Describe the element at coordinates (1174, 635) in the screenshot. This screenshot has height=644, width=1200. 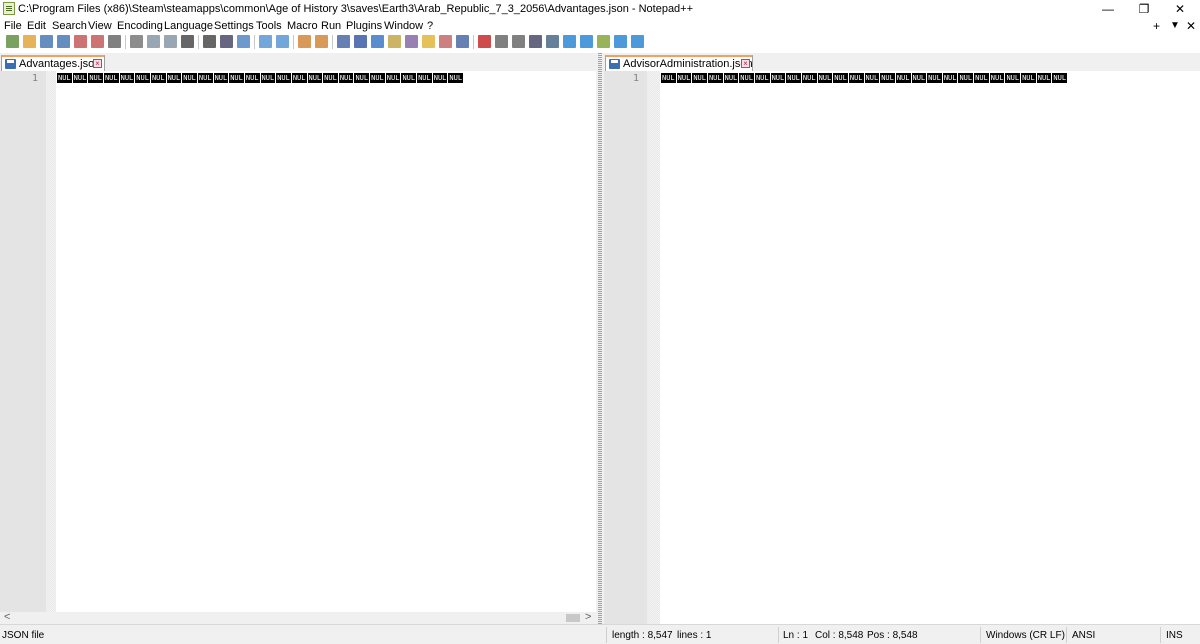
I see `status-insert-mode: INS` at that location.